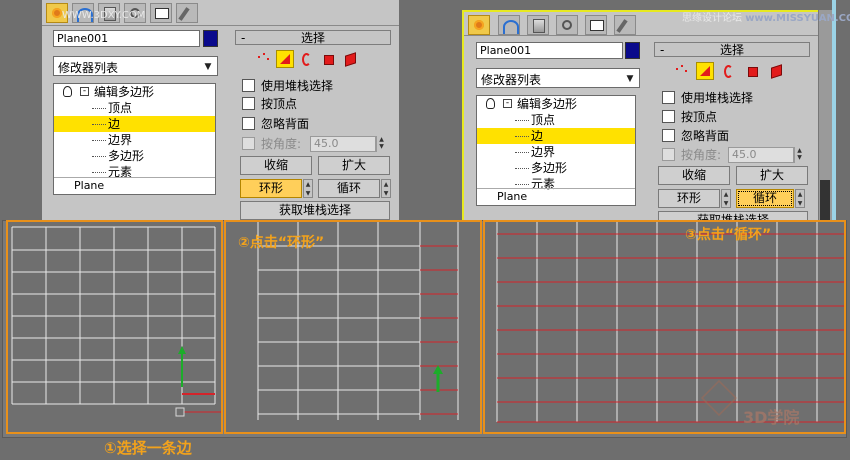 This screenshot has width=850, height=460. What do you see at coordinates (180, 412) in the screenshot?
I see `gizmo-center` at bounding box center [180, 412].